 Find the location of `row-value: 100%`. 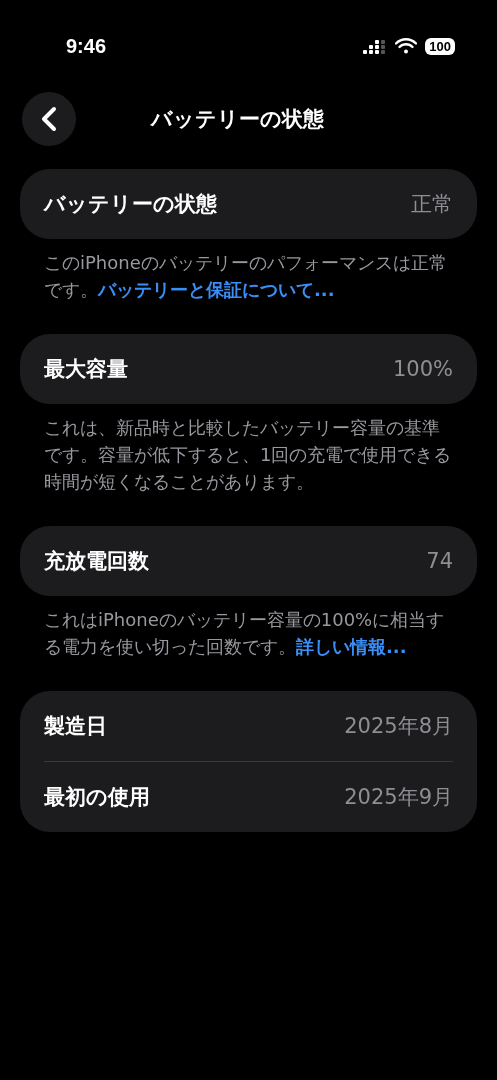

row-value: 100% is located at coordinates (422, 369).